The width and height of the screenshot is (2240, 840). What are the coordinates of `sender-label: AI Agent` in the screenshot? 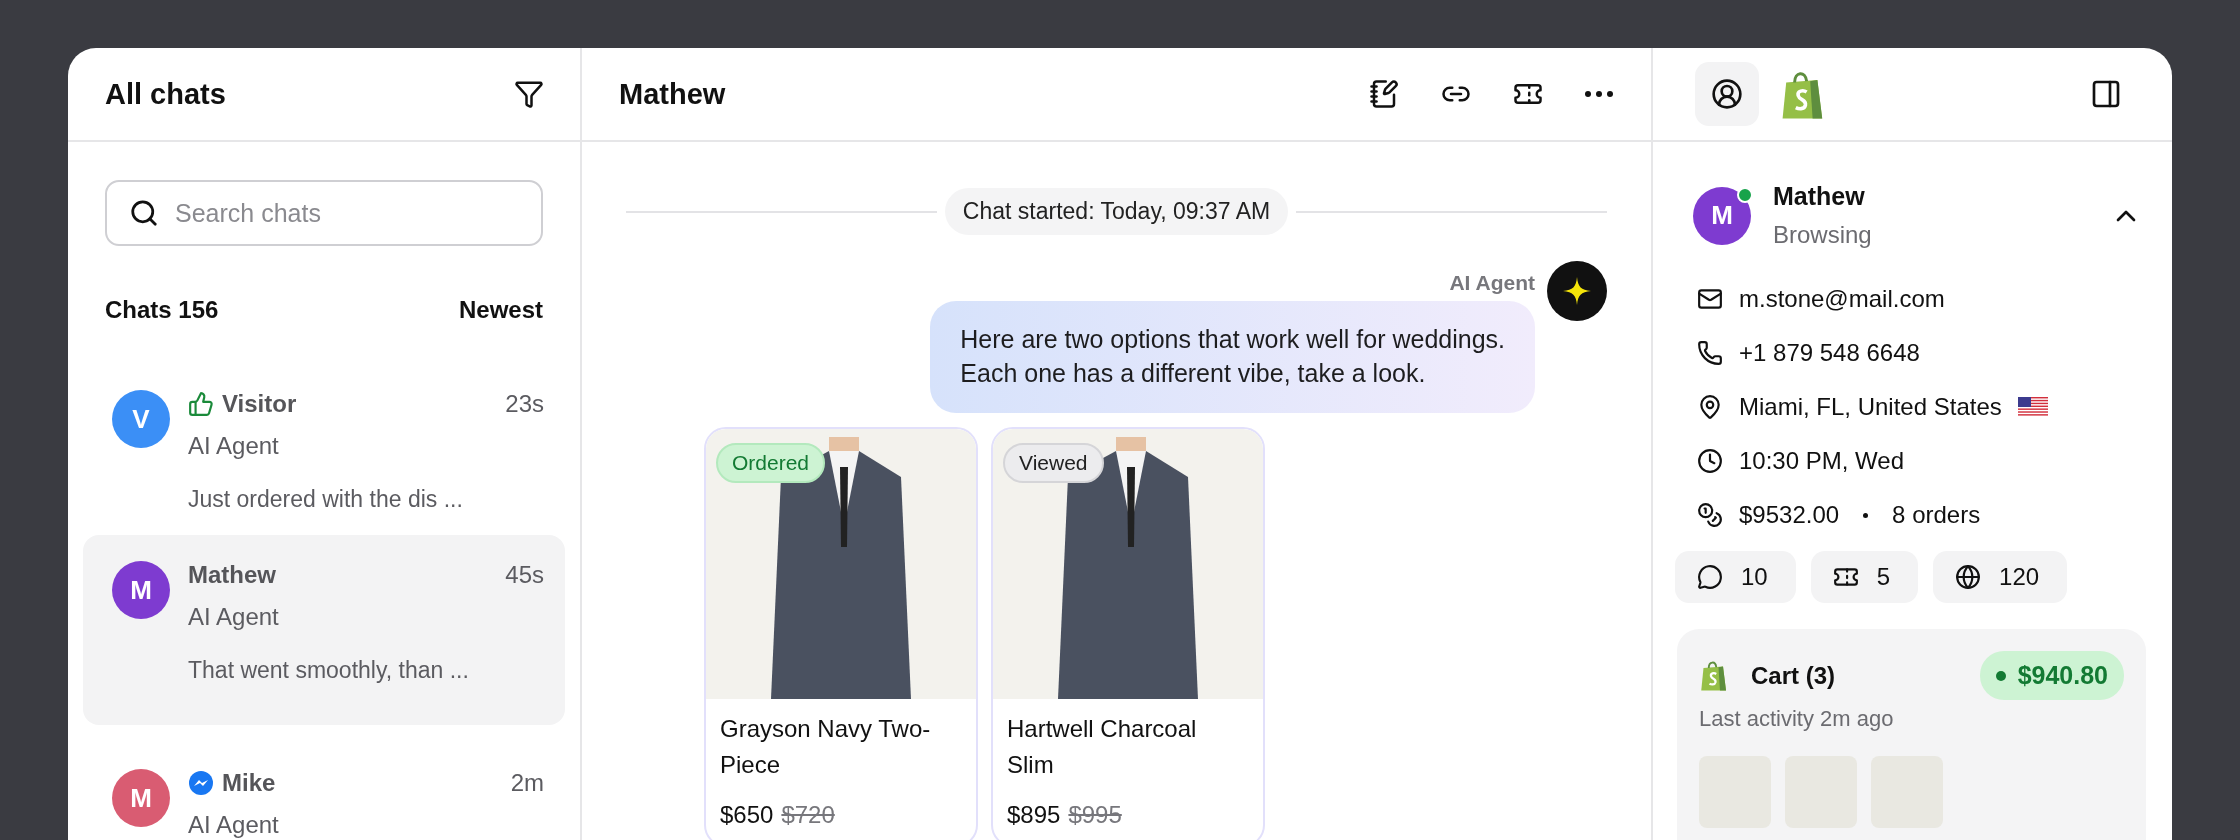 It's located at (1492, 283).